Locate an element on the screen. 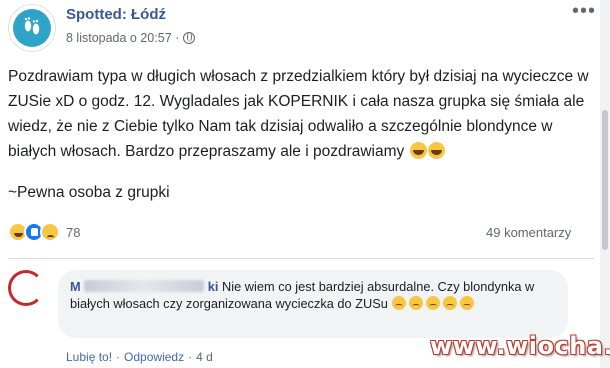 This screenshot has height=368, width=610. globe-icon is located at coordinates (189, 38).